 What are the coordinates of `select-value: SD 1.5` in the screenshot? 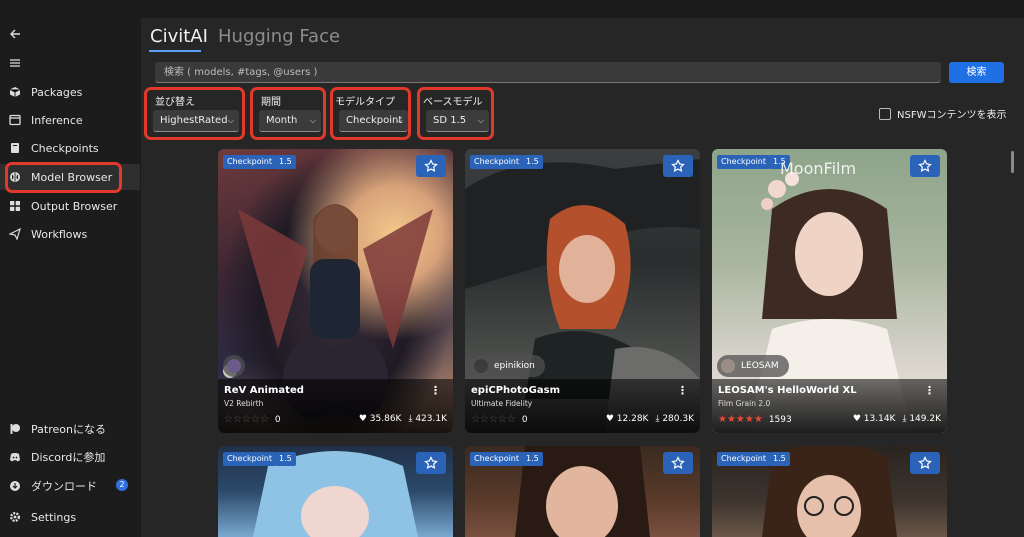 It's located at (450, 120).